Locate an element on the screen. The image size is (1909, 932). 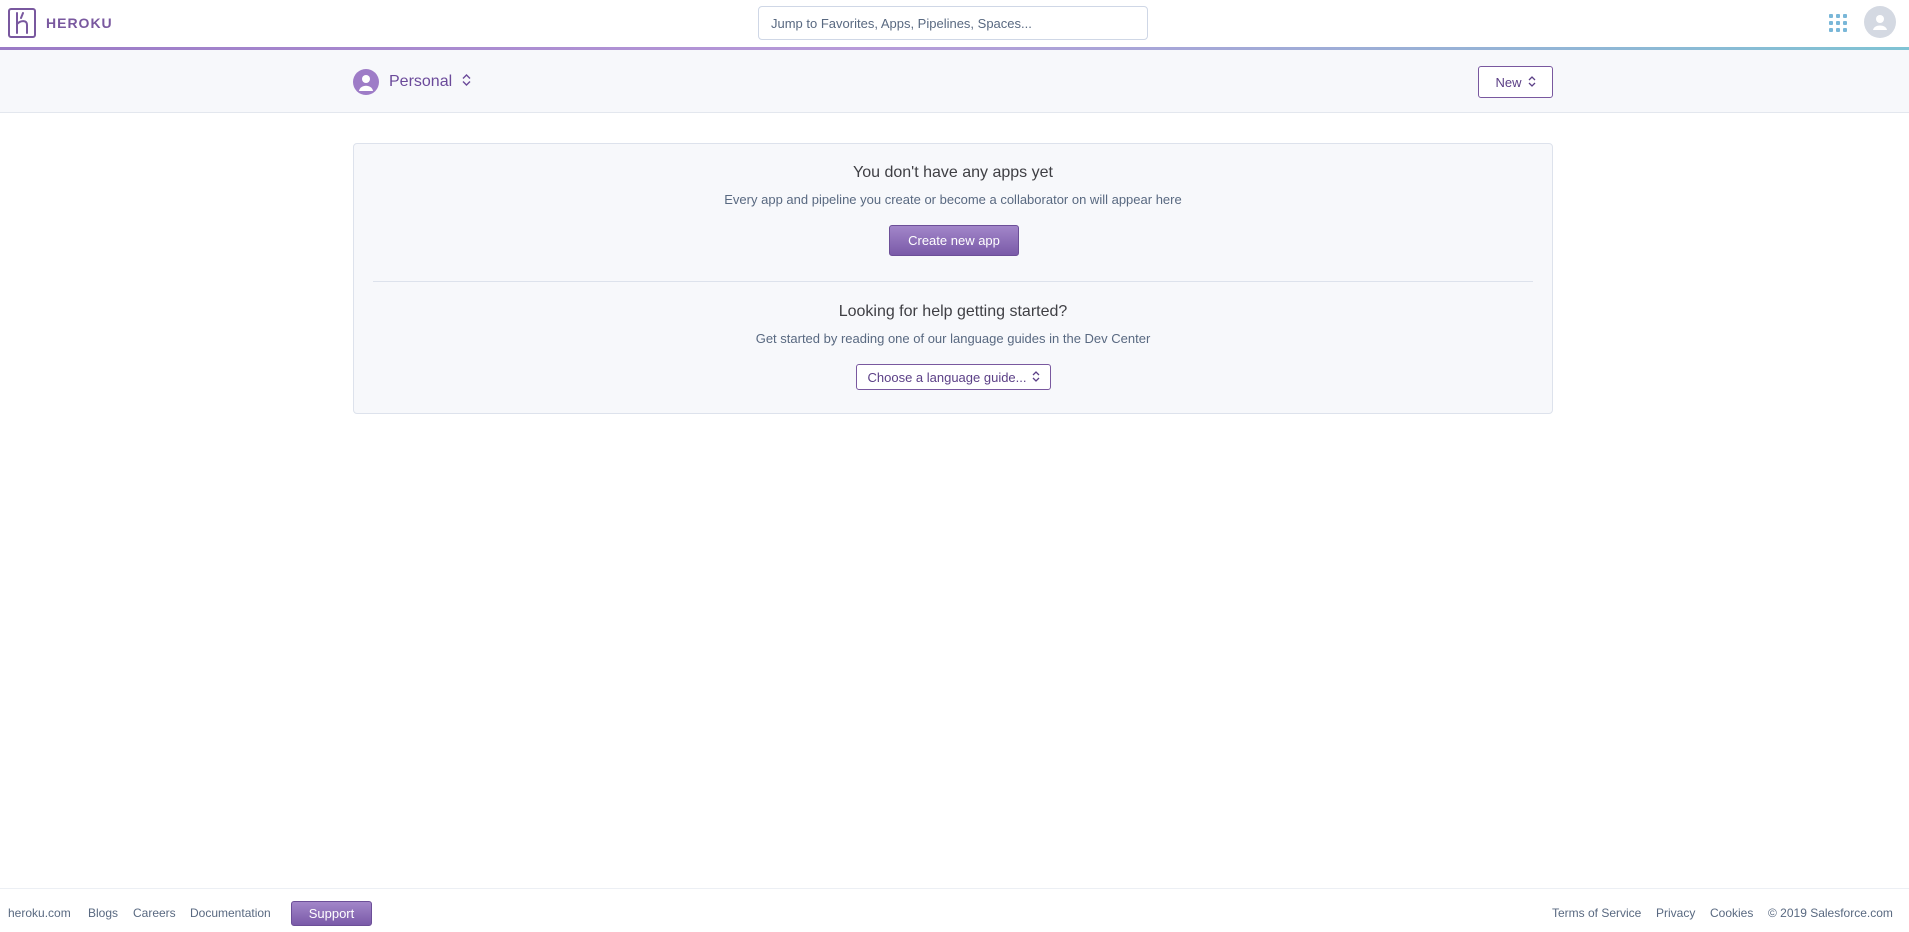
top-navigation-bar: HEROKU is located at coordinates (954, 24).